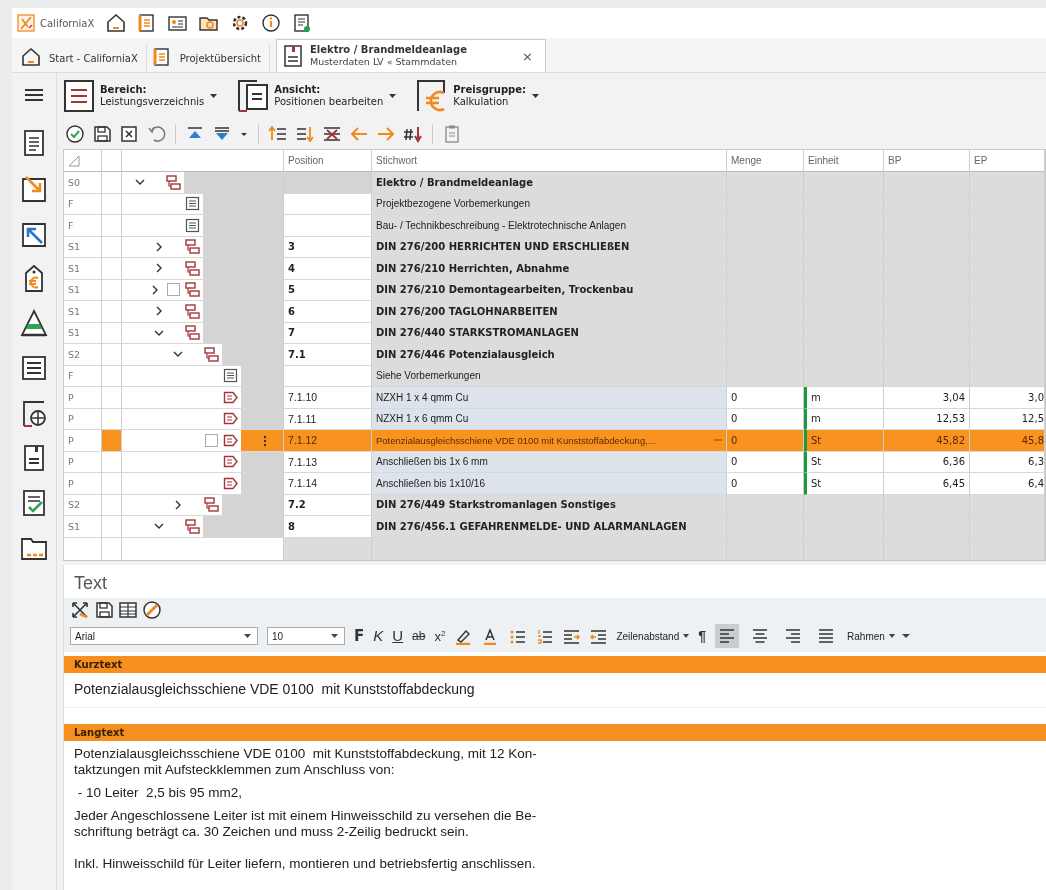  I want to click on table-row: S1 8 DIN 276/456.1 GEFAHRENMELDE- UND ALARMANLAGEN, so click(554, 527).